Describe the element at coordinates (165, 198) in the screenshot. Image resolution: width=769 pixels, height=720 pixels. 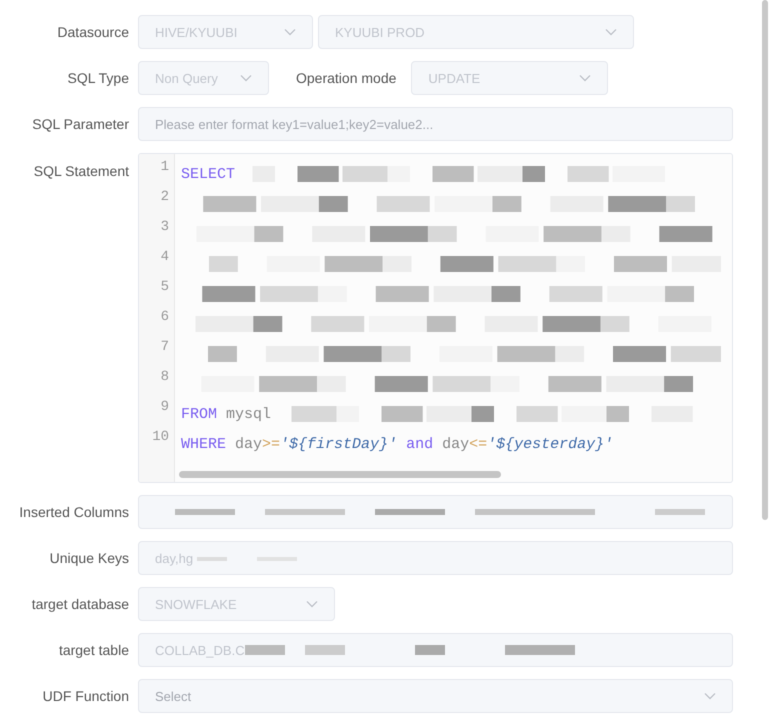
I see `line-number: 2` at that location.